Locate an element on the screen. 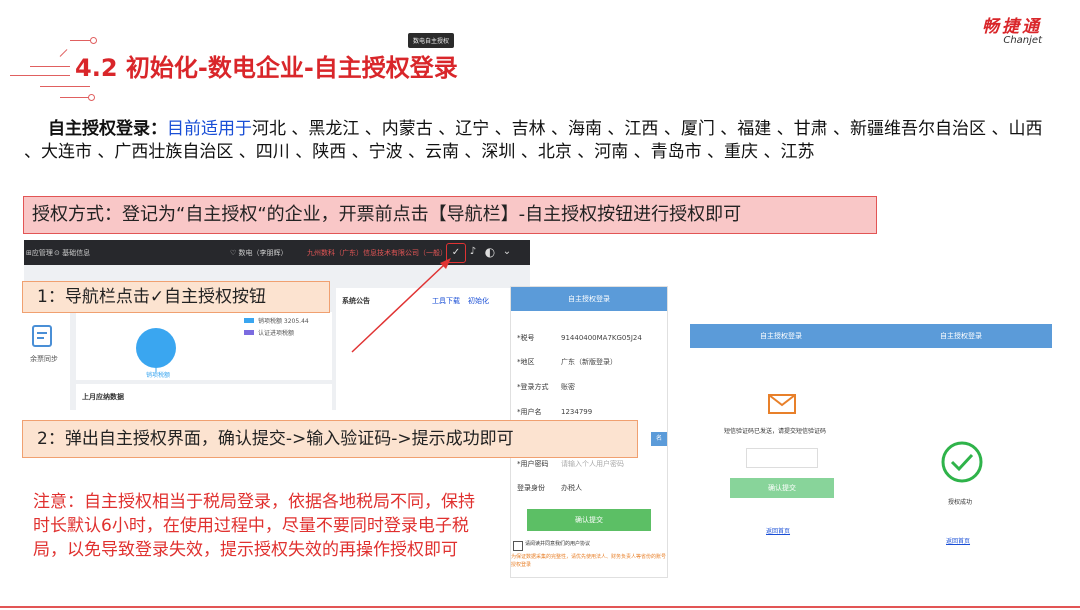 The image size is (1080, 610). legend-swatch-output is located at coordinates (249, 320).